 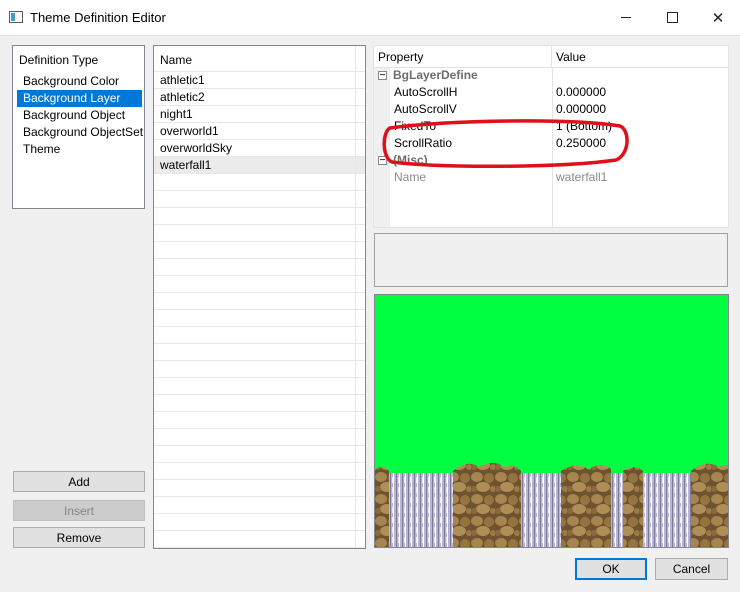 I want to click on name-row: athletic1, so click(x=259, y=80).